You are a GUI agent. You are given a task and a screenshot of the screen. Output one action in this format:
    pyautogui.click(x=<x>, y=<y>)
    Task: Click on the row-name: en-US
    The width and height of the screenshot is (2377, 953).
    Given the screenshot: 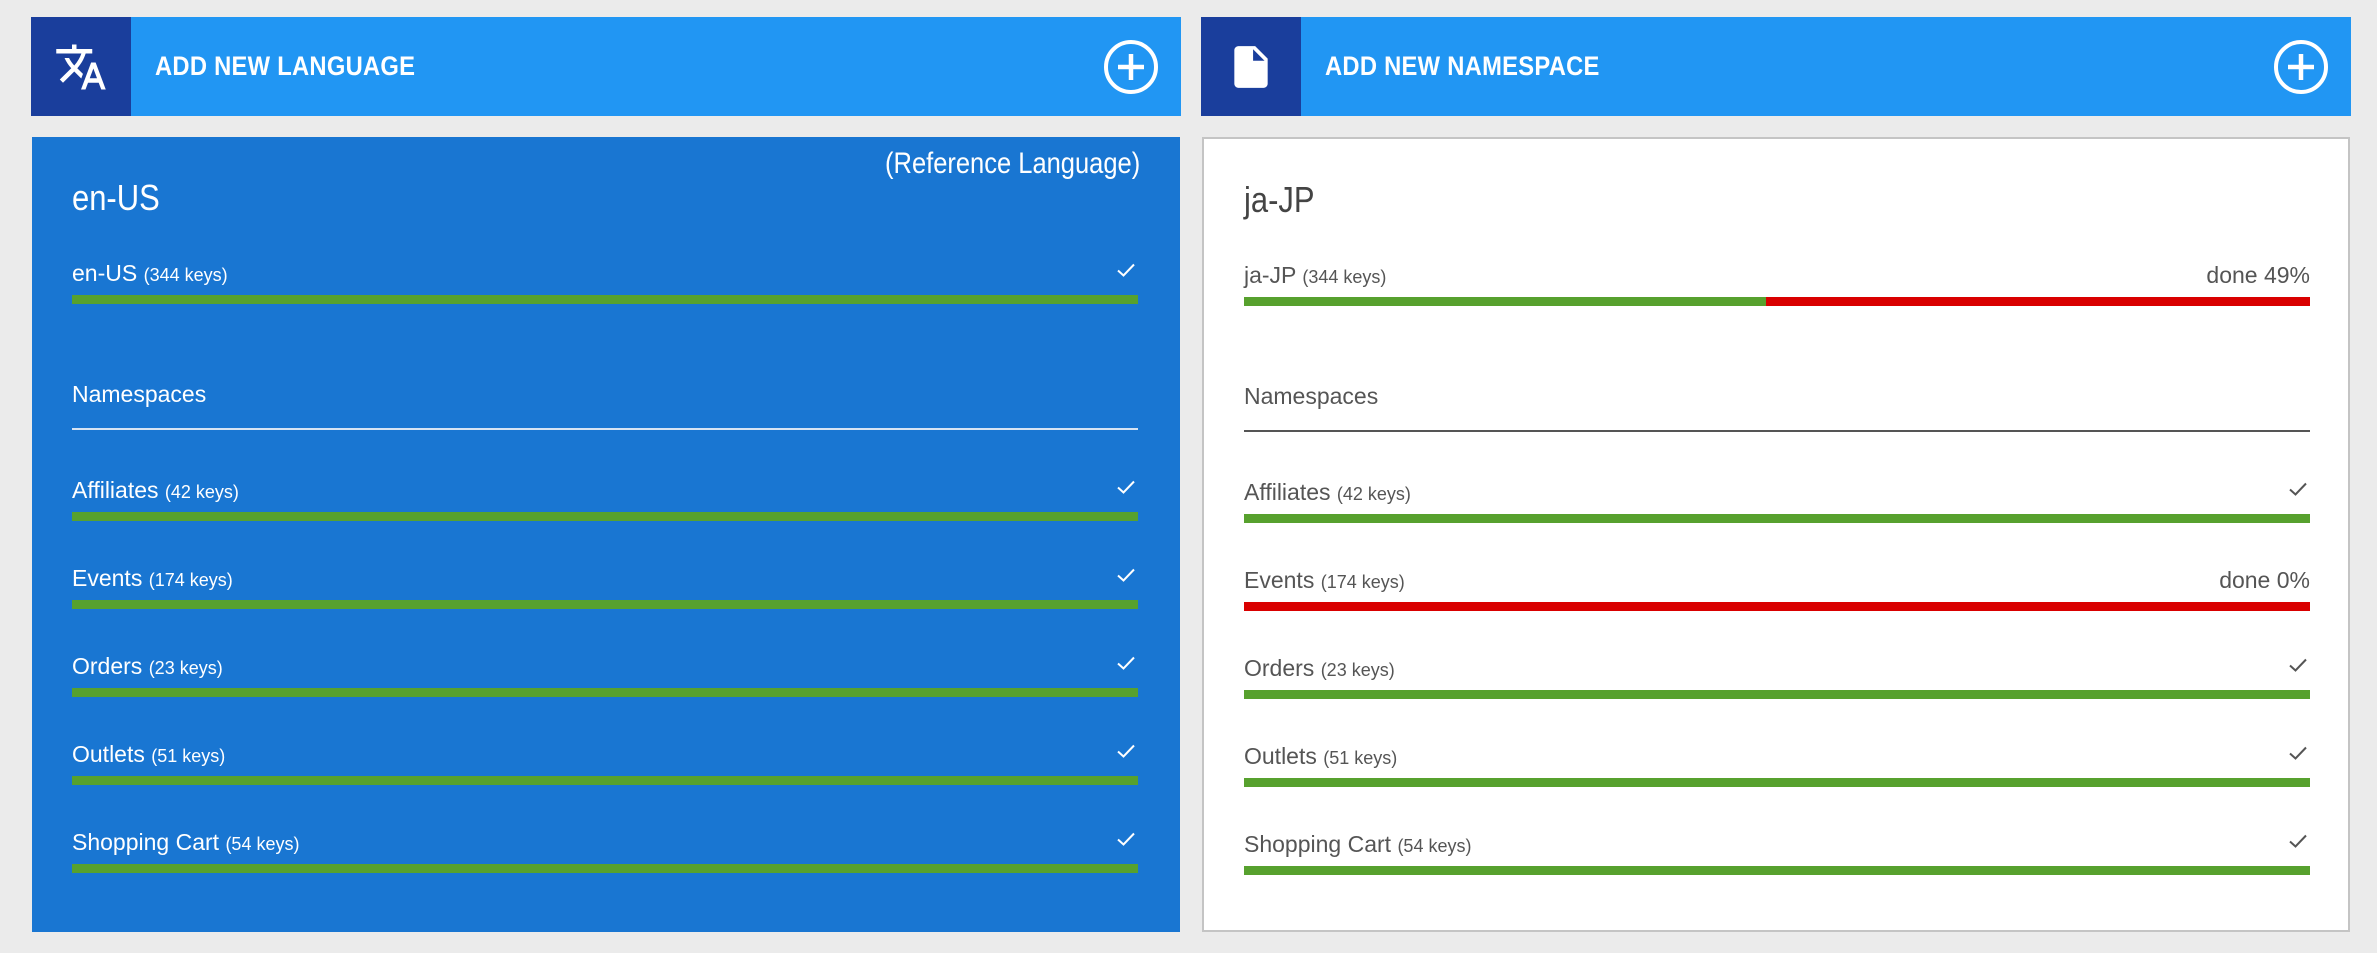 What is the action you would take?
    pyautogui.click(x=105, y=273)
    